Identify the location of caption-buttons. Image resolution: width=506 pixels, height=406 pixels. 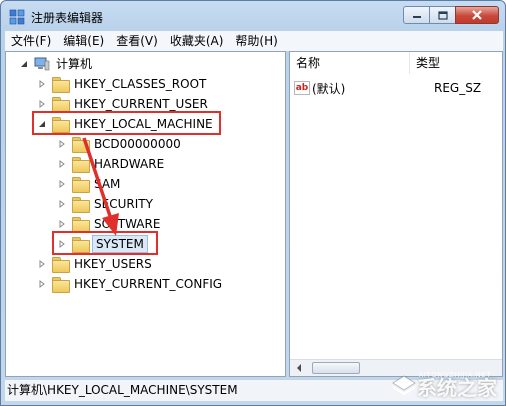
(451, 15).